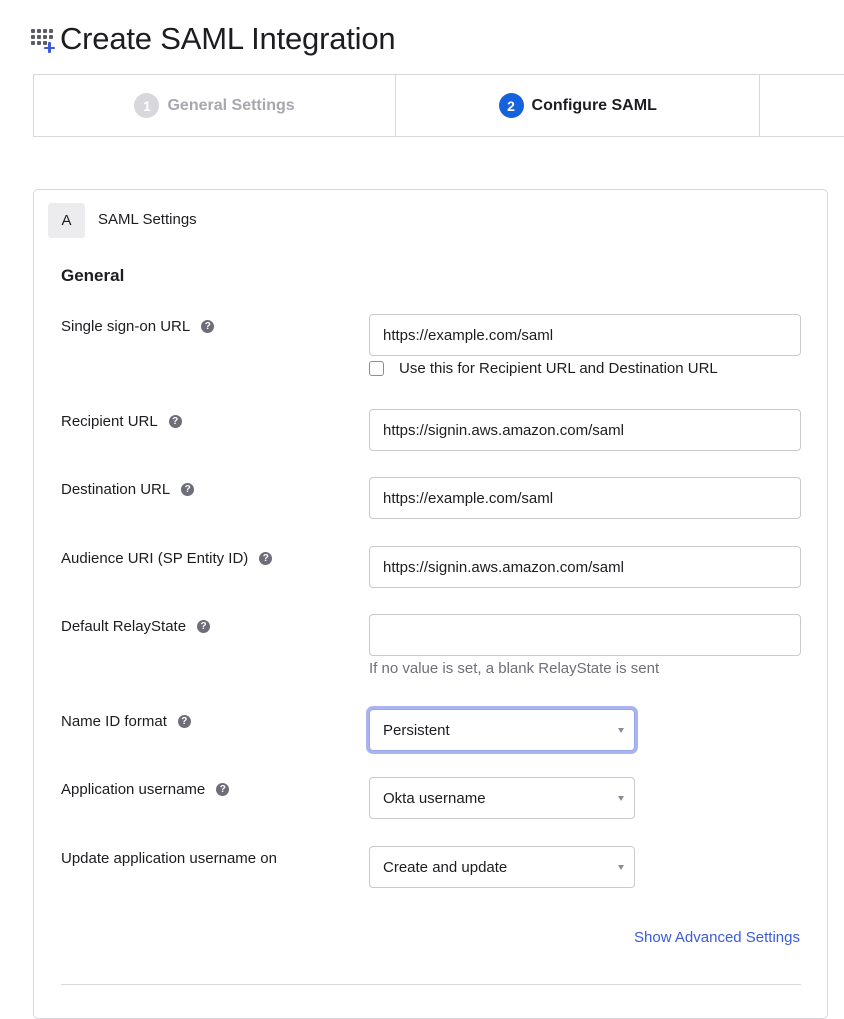 This screenshot has height=1019, width=844. I want to click on wizard-stepper: 1 General Settings 2 Configure SAML, so click(438, 105).